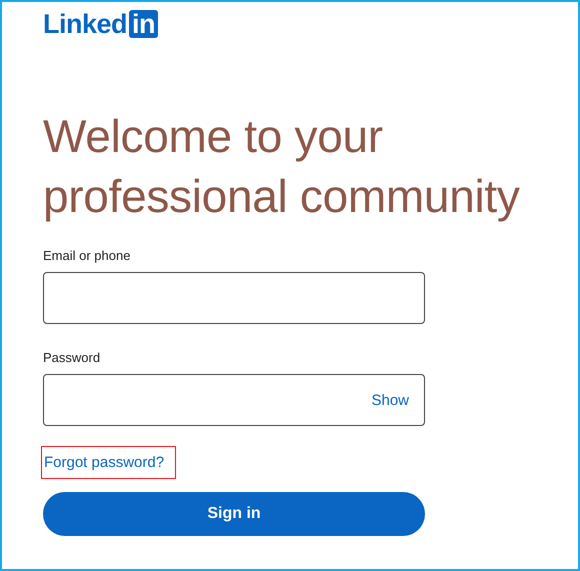  I want to click on logo: Linked in, so click(100, 24).